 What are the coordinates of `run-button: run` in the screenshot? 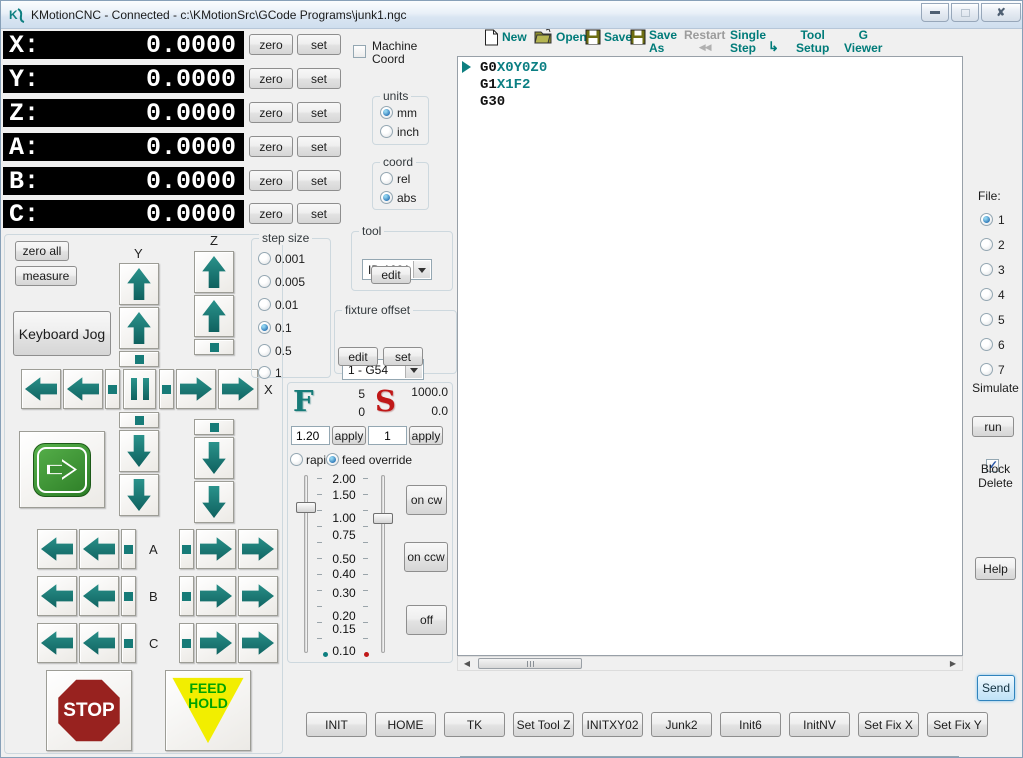 It's located at (993, 426).